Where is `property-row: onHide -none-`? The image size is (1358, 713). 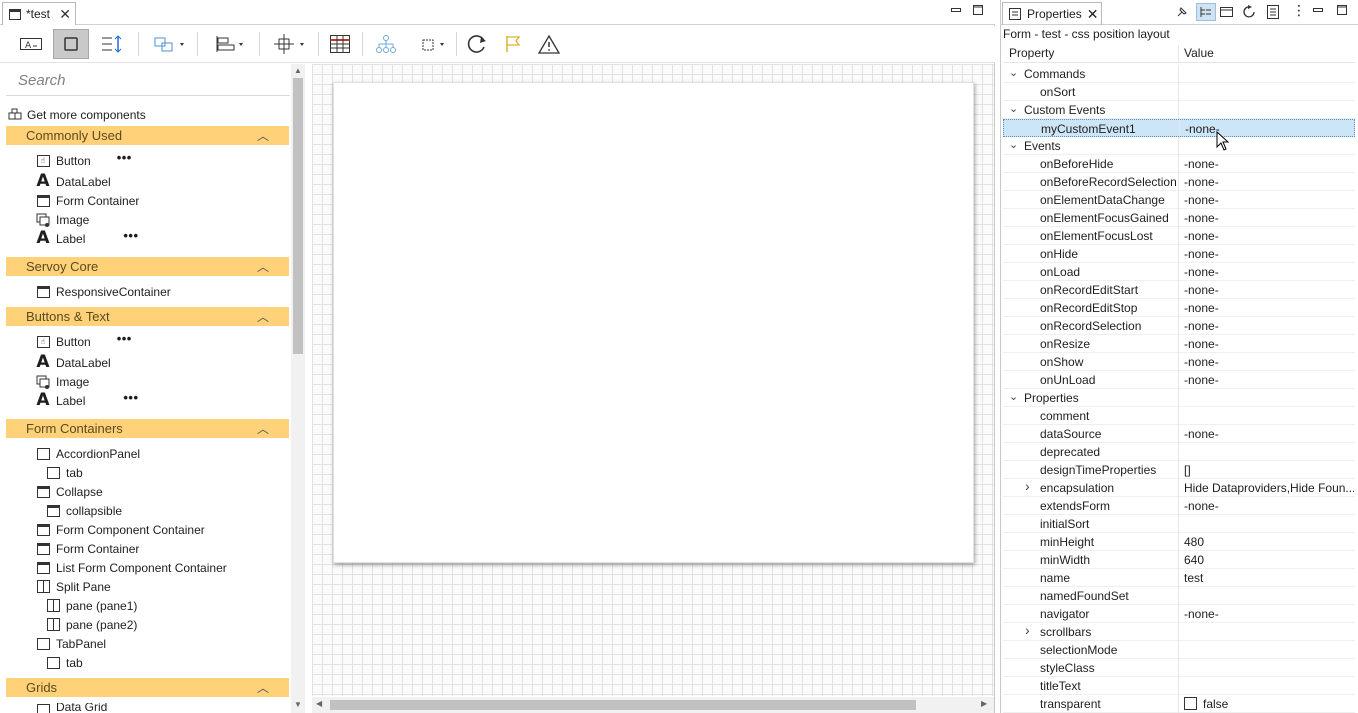
property-row: onHide -none- is located at coordinates (1179, 254).